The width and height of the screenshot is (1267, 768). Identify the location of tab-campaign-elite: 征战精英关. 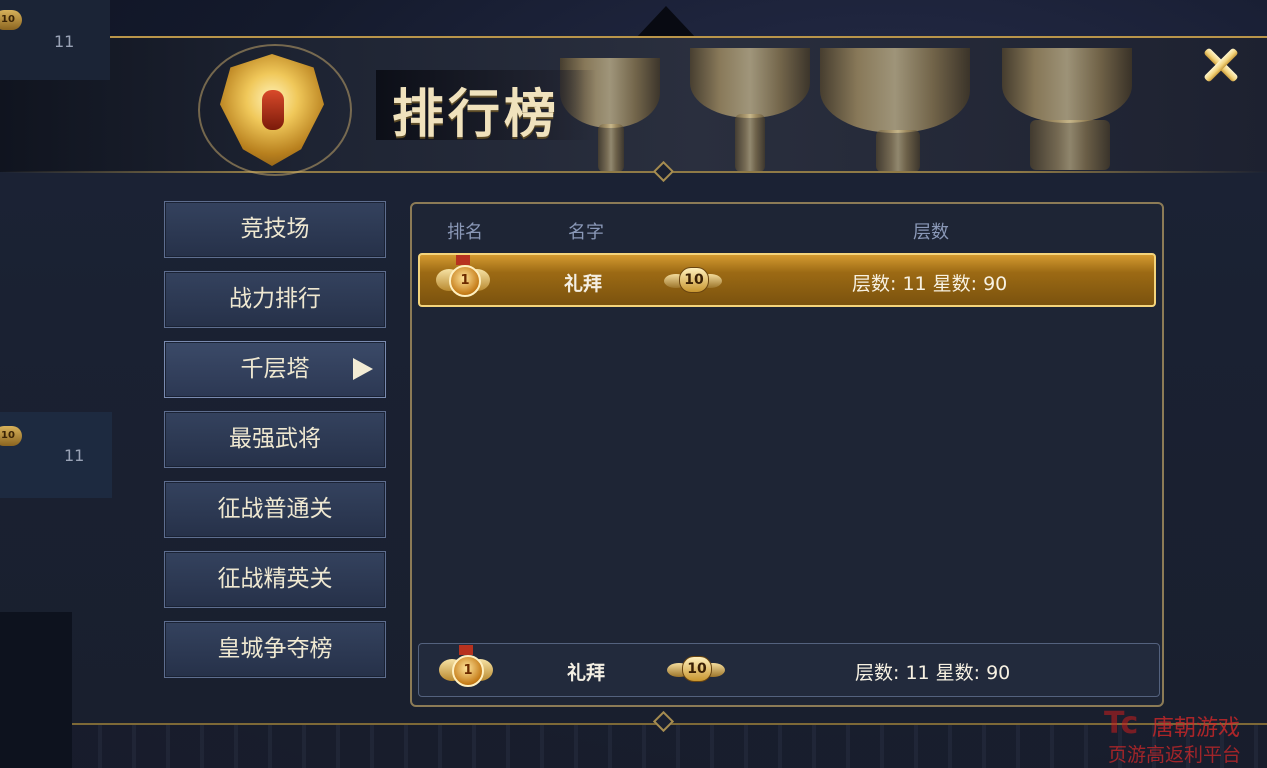
(275, 579).